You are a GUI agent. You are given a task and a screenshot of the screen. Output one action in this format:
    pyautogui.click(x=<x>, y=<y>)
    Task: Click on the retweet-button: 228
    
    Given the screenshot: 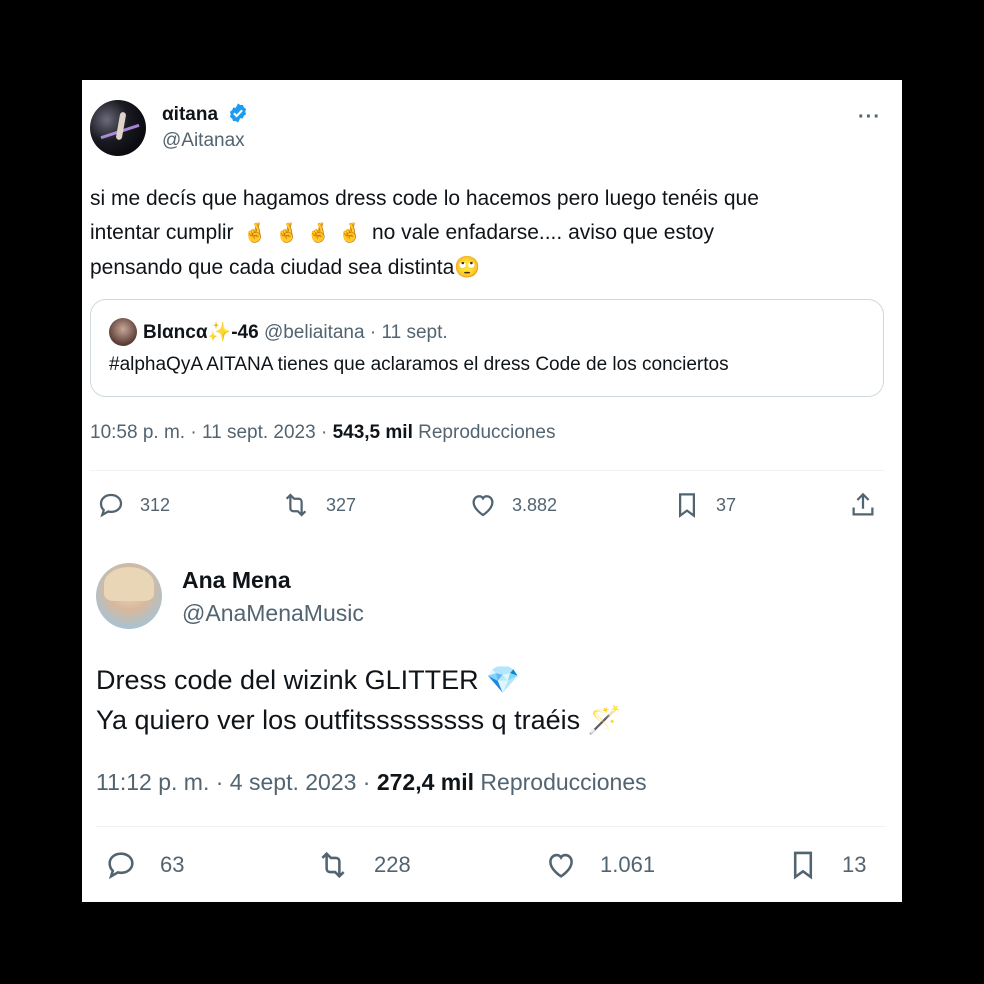 What is the action you would take?
    pyautogui.click(x=362, y=865)
    